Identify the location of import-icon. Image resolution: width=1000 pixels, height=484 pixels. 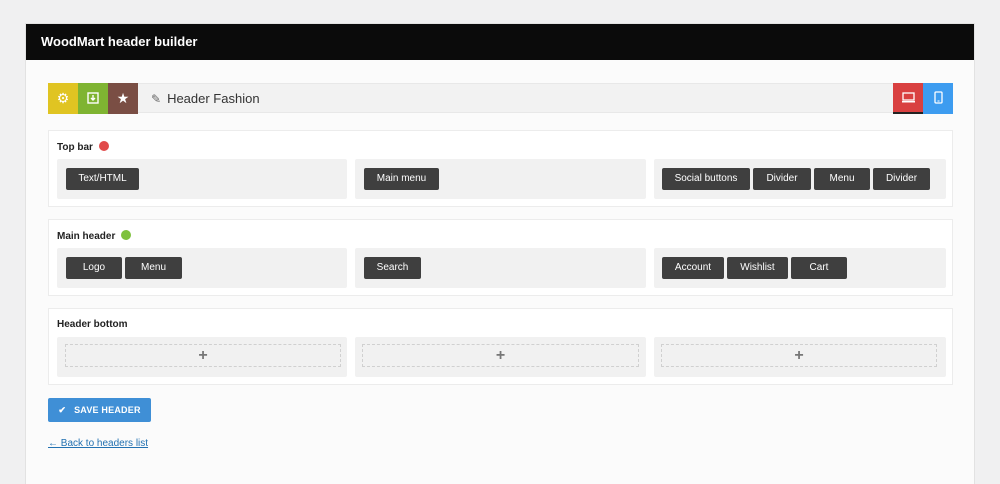
(93, 99).